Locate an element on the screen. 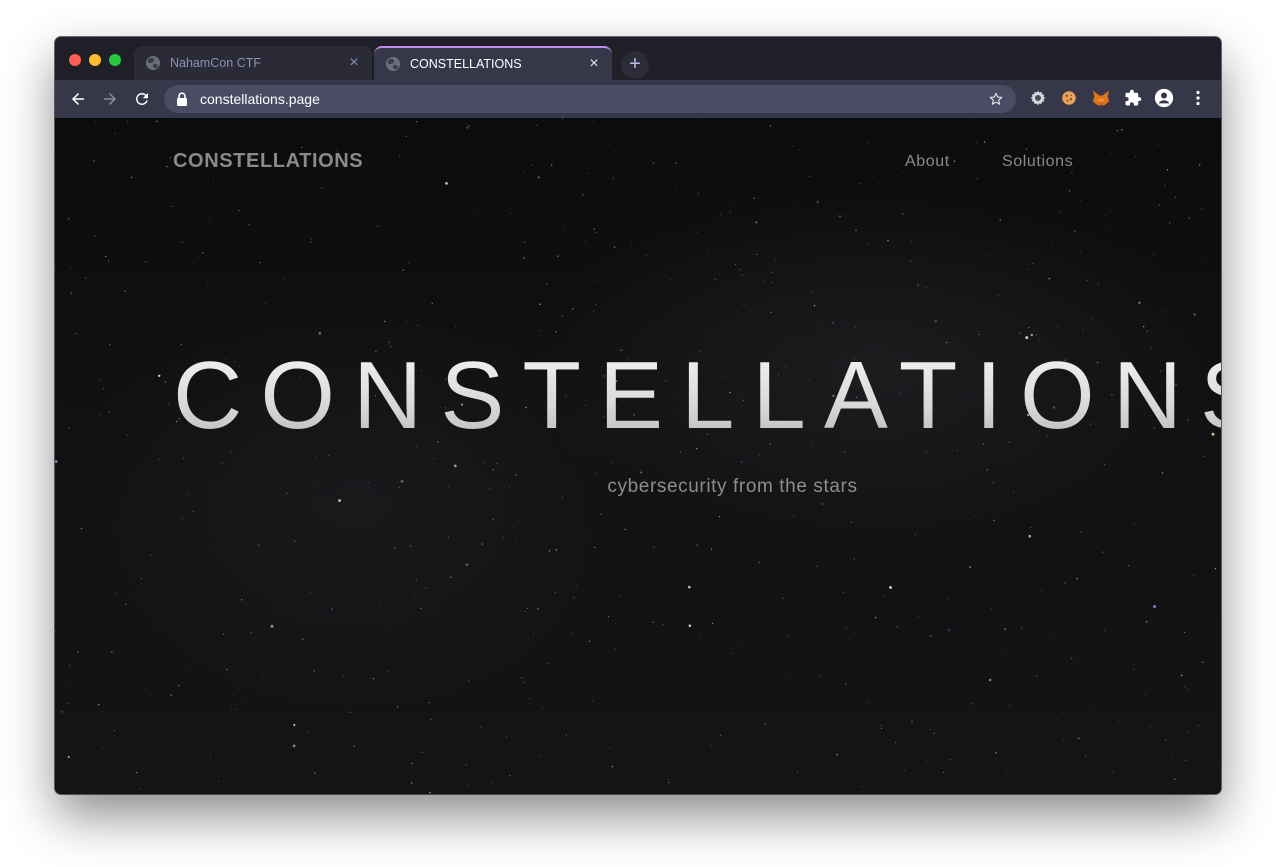  tab-title: CONSTELLATIONS is located at coordinates (466, 64).